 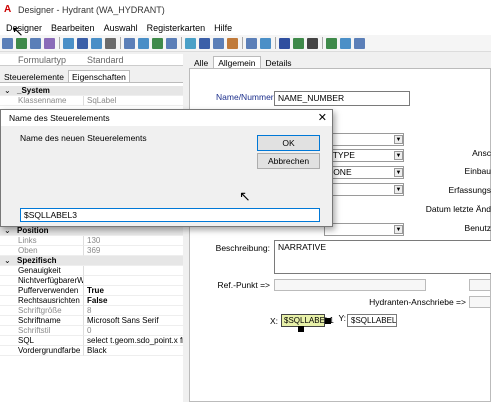 What do you see at coordinates (34, 76) in the screenshot?
I see `tab-steuerelemente: Steuerelemente` at bounding box center [34, 76].